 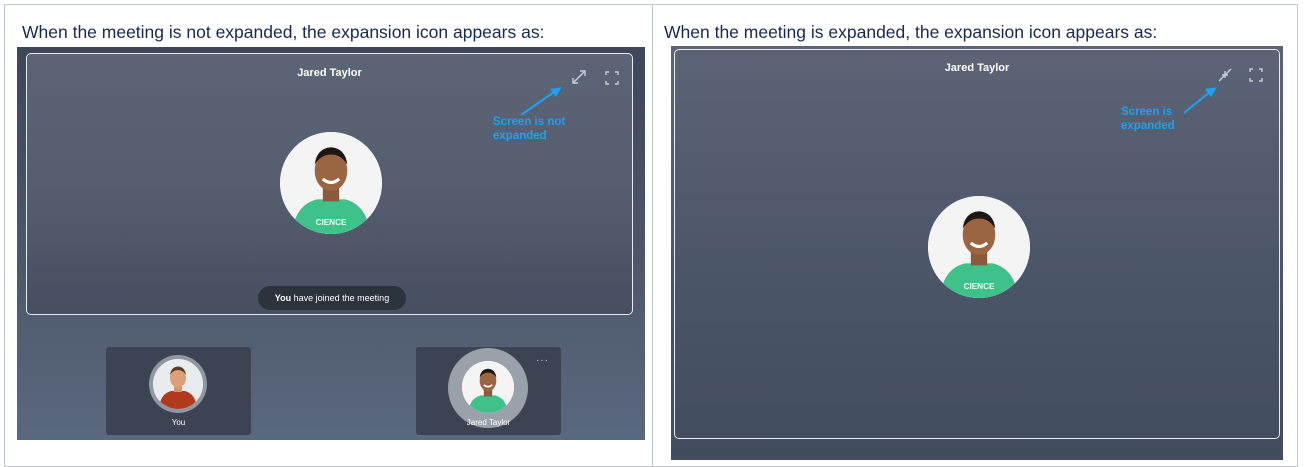 I want to click on more-icon: ···, so click(x=542, y=361).